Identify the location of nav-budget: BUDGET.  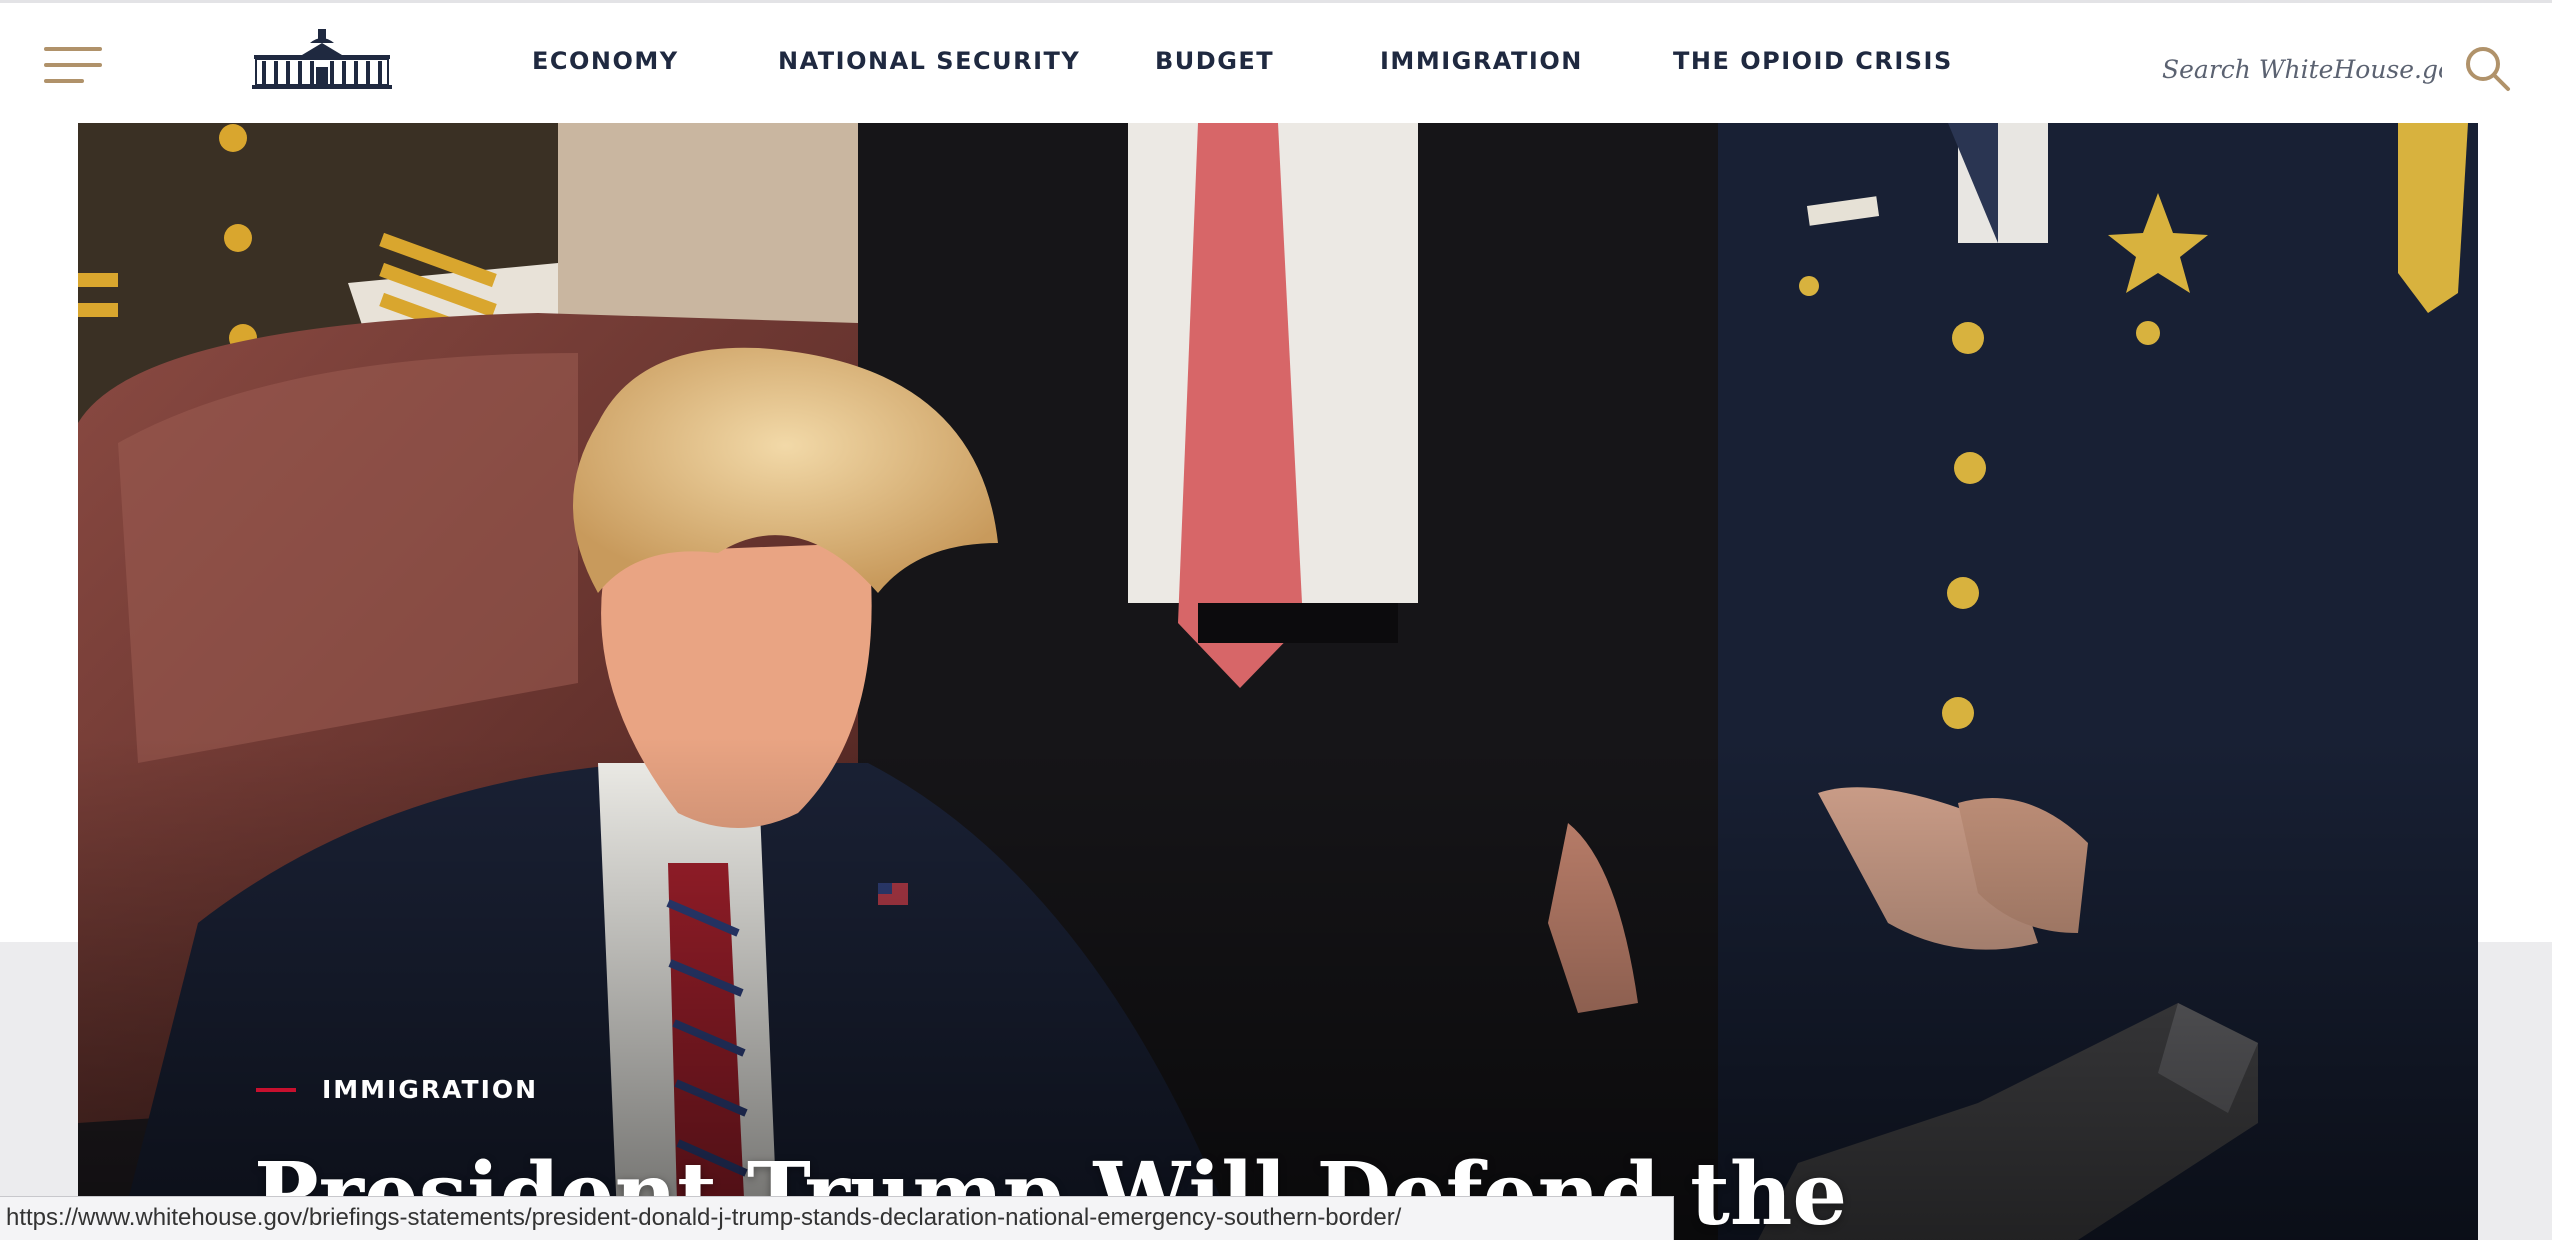
(1214, 61).